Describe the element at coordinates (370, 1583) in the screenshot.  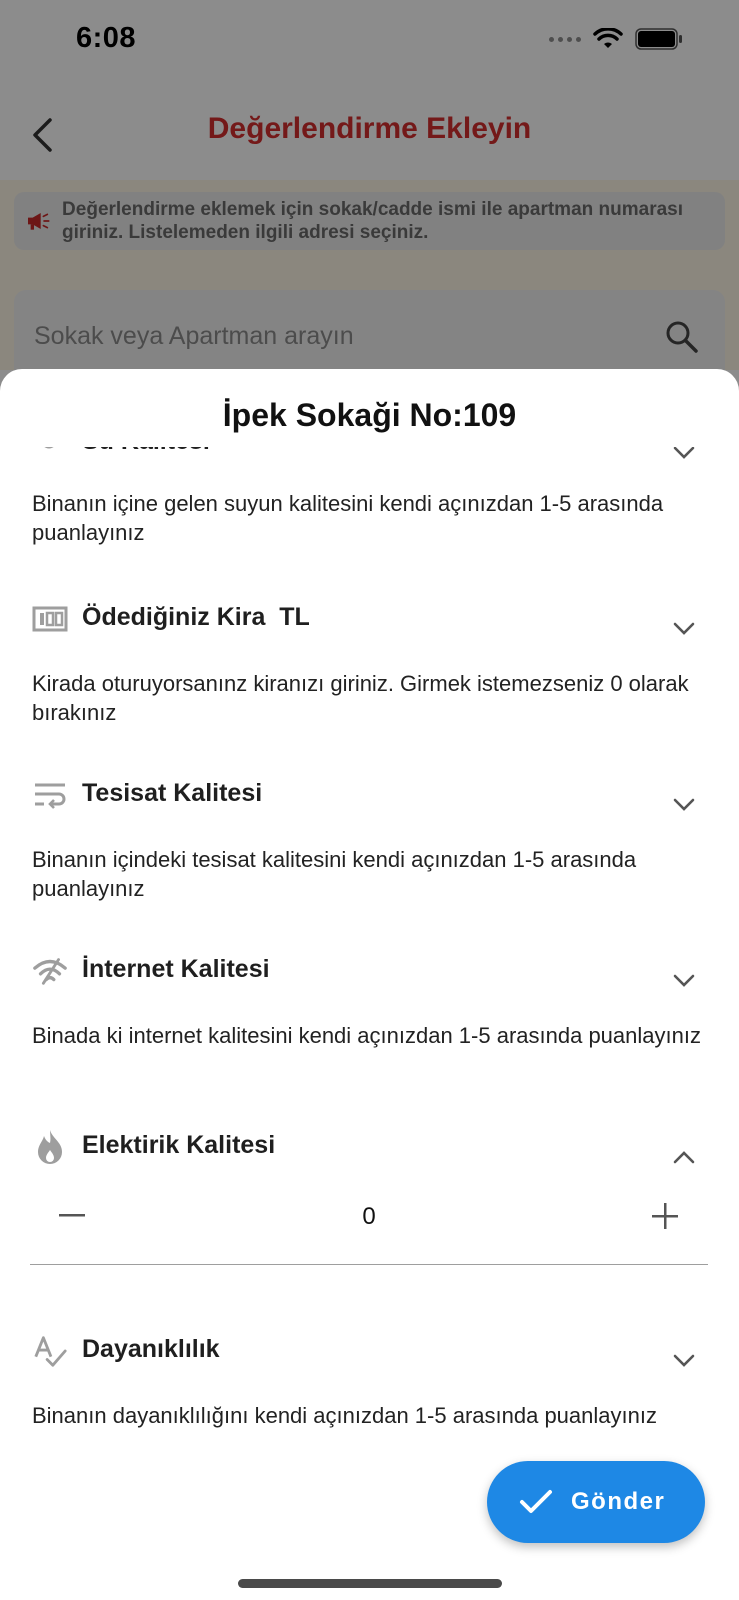
I see `home-indicator` at that location.